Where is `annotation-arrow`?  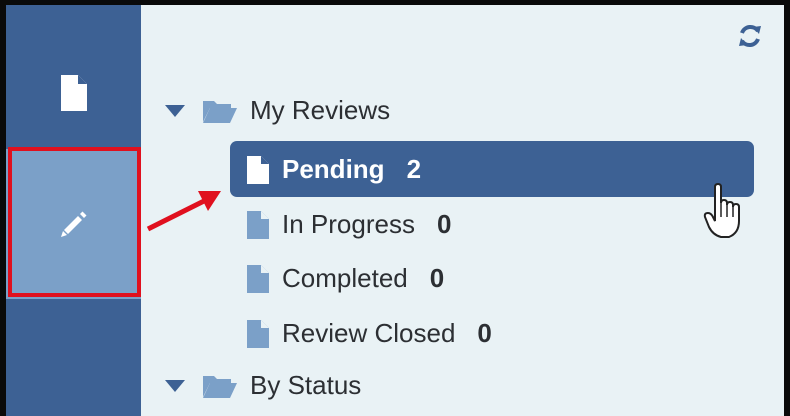 annotation-arrow is located at coordinates (183, 211).